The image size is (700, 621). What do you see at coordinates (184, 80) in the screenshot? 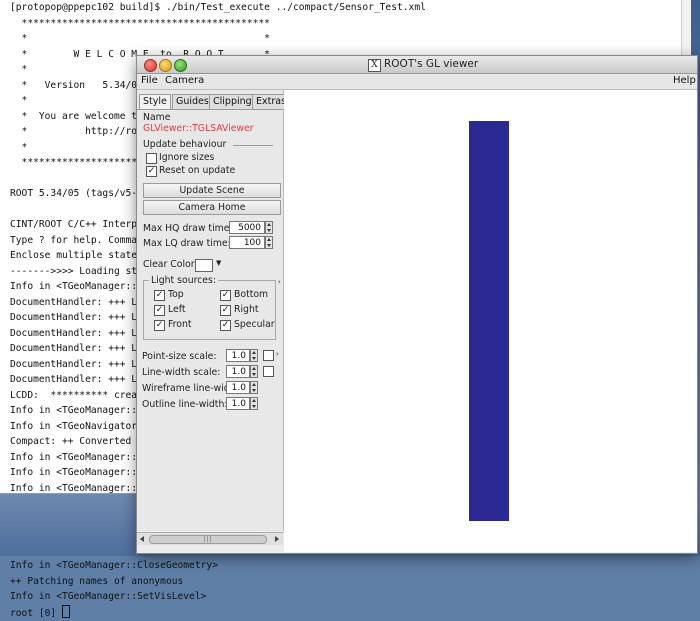
I see `menu-camera: Camera` at bounding box center [184, 80].